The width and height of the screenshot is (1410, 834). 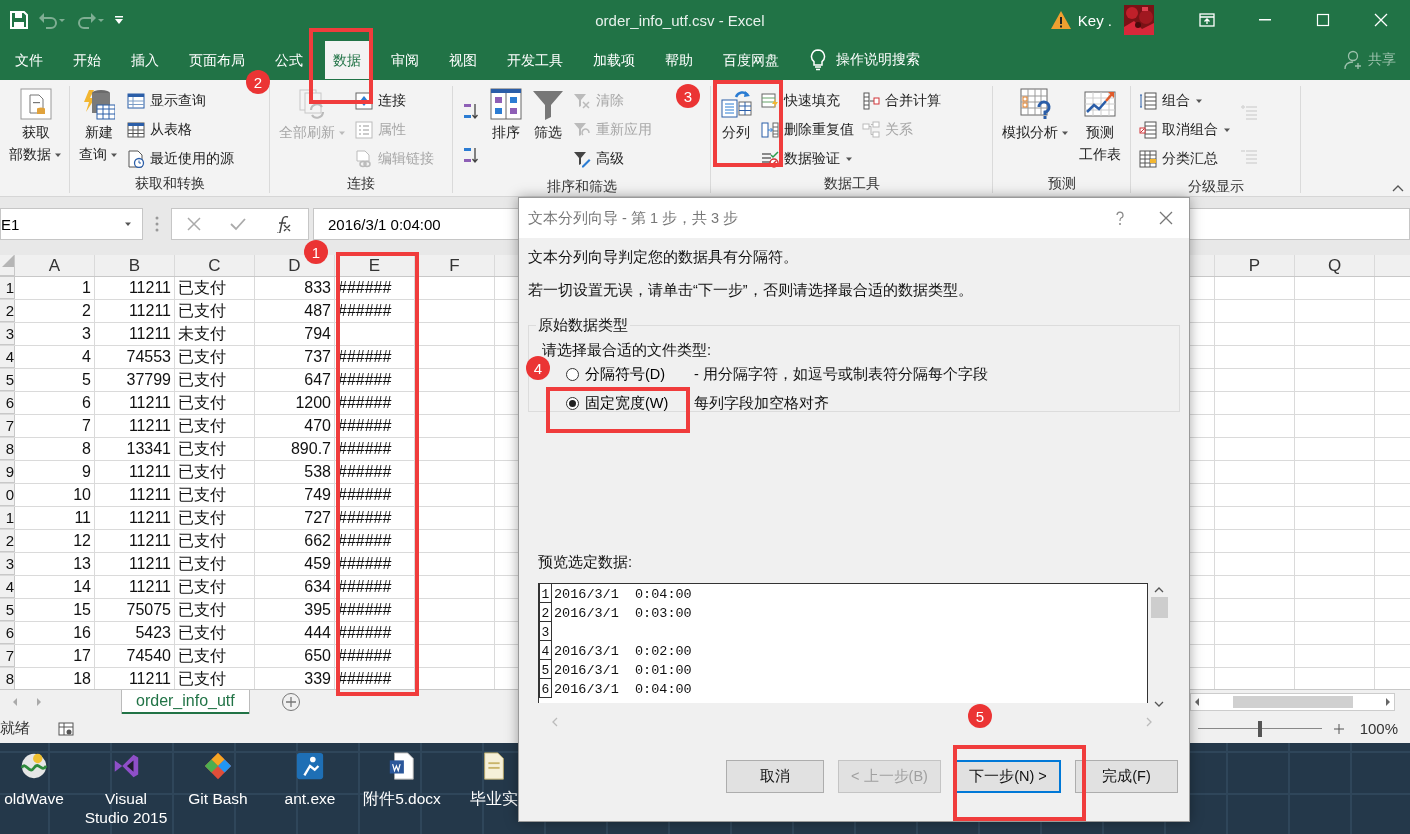 I want to click on ribbon-button: 最近使用的源, so click(x=180, y=158).